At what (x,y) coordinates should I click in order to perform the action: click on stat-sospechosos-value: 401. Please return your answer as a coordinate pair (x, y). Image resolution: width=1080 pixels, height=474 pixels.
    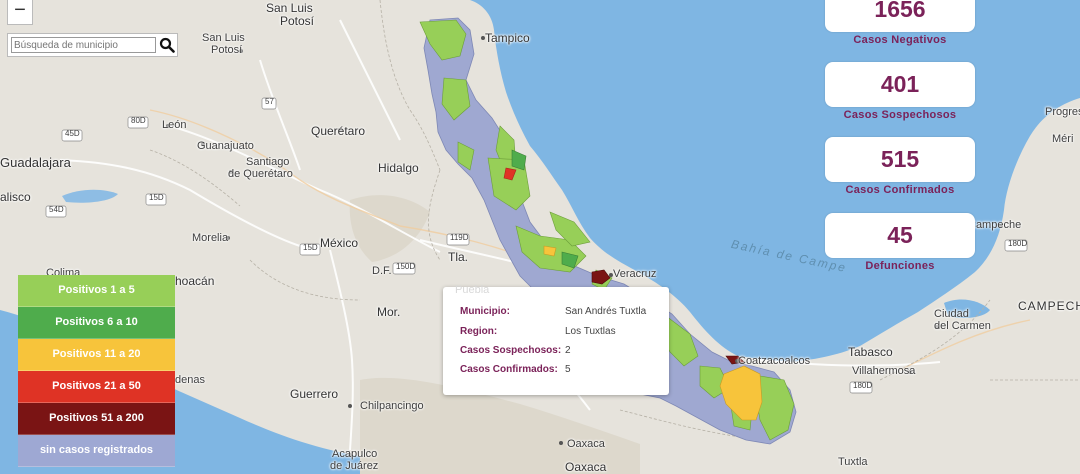
    Looking at the image, I should click on (900, 84).